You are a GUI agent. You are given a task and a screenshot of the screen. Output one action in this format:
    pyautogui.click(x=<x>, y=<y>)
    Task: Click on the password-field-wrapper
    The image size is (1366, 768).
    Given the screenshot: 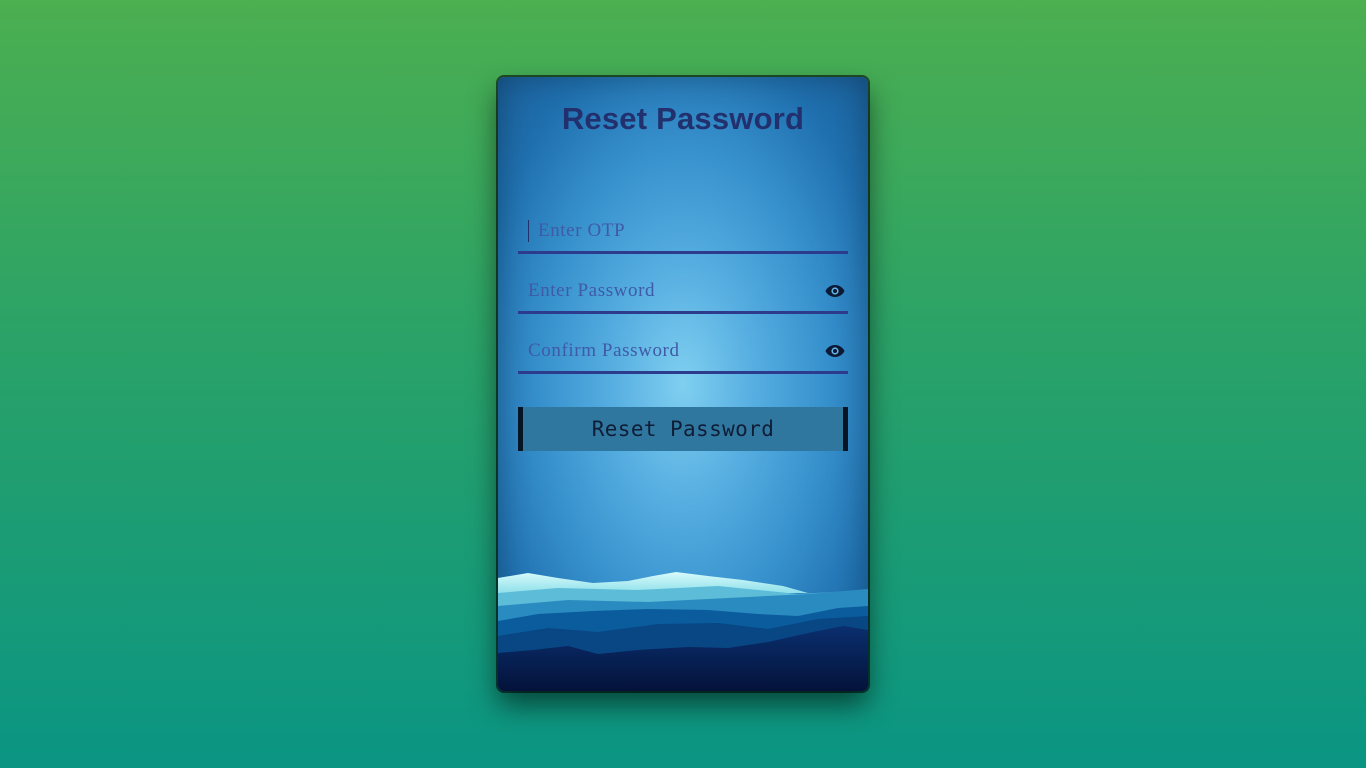 What is the action you would take?
    pyautogui.click(x=683, y=293)
    